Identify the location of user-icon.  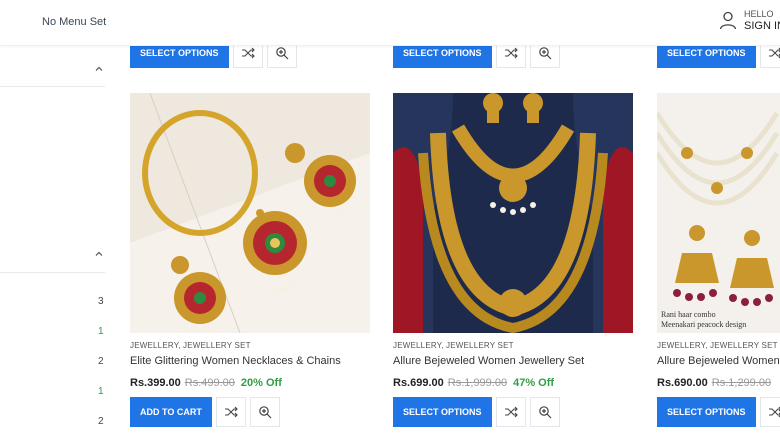
(728, 20).